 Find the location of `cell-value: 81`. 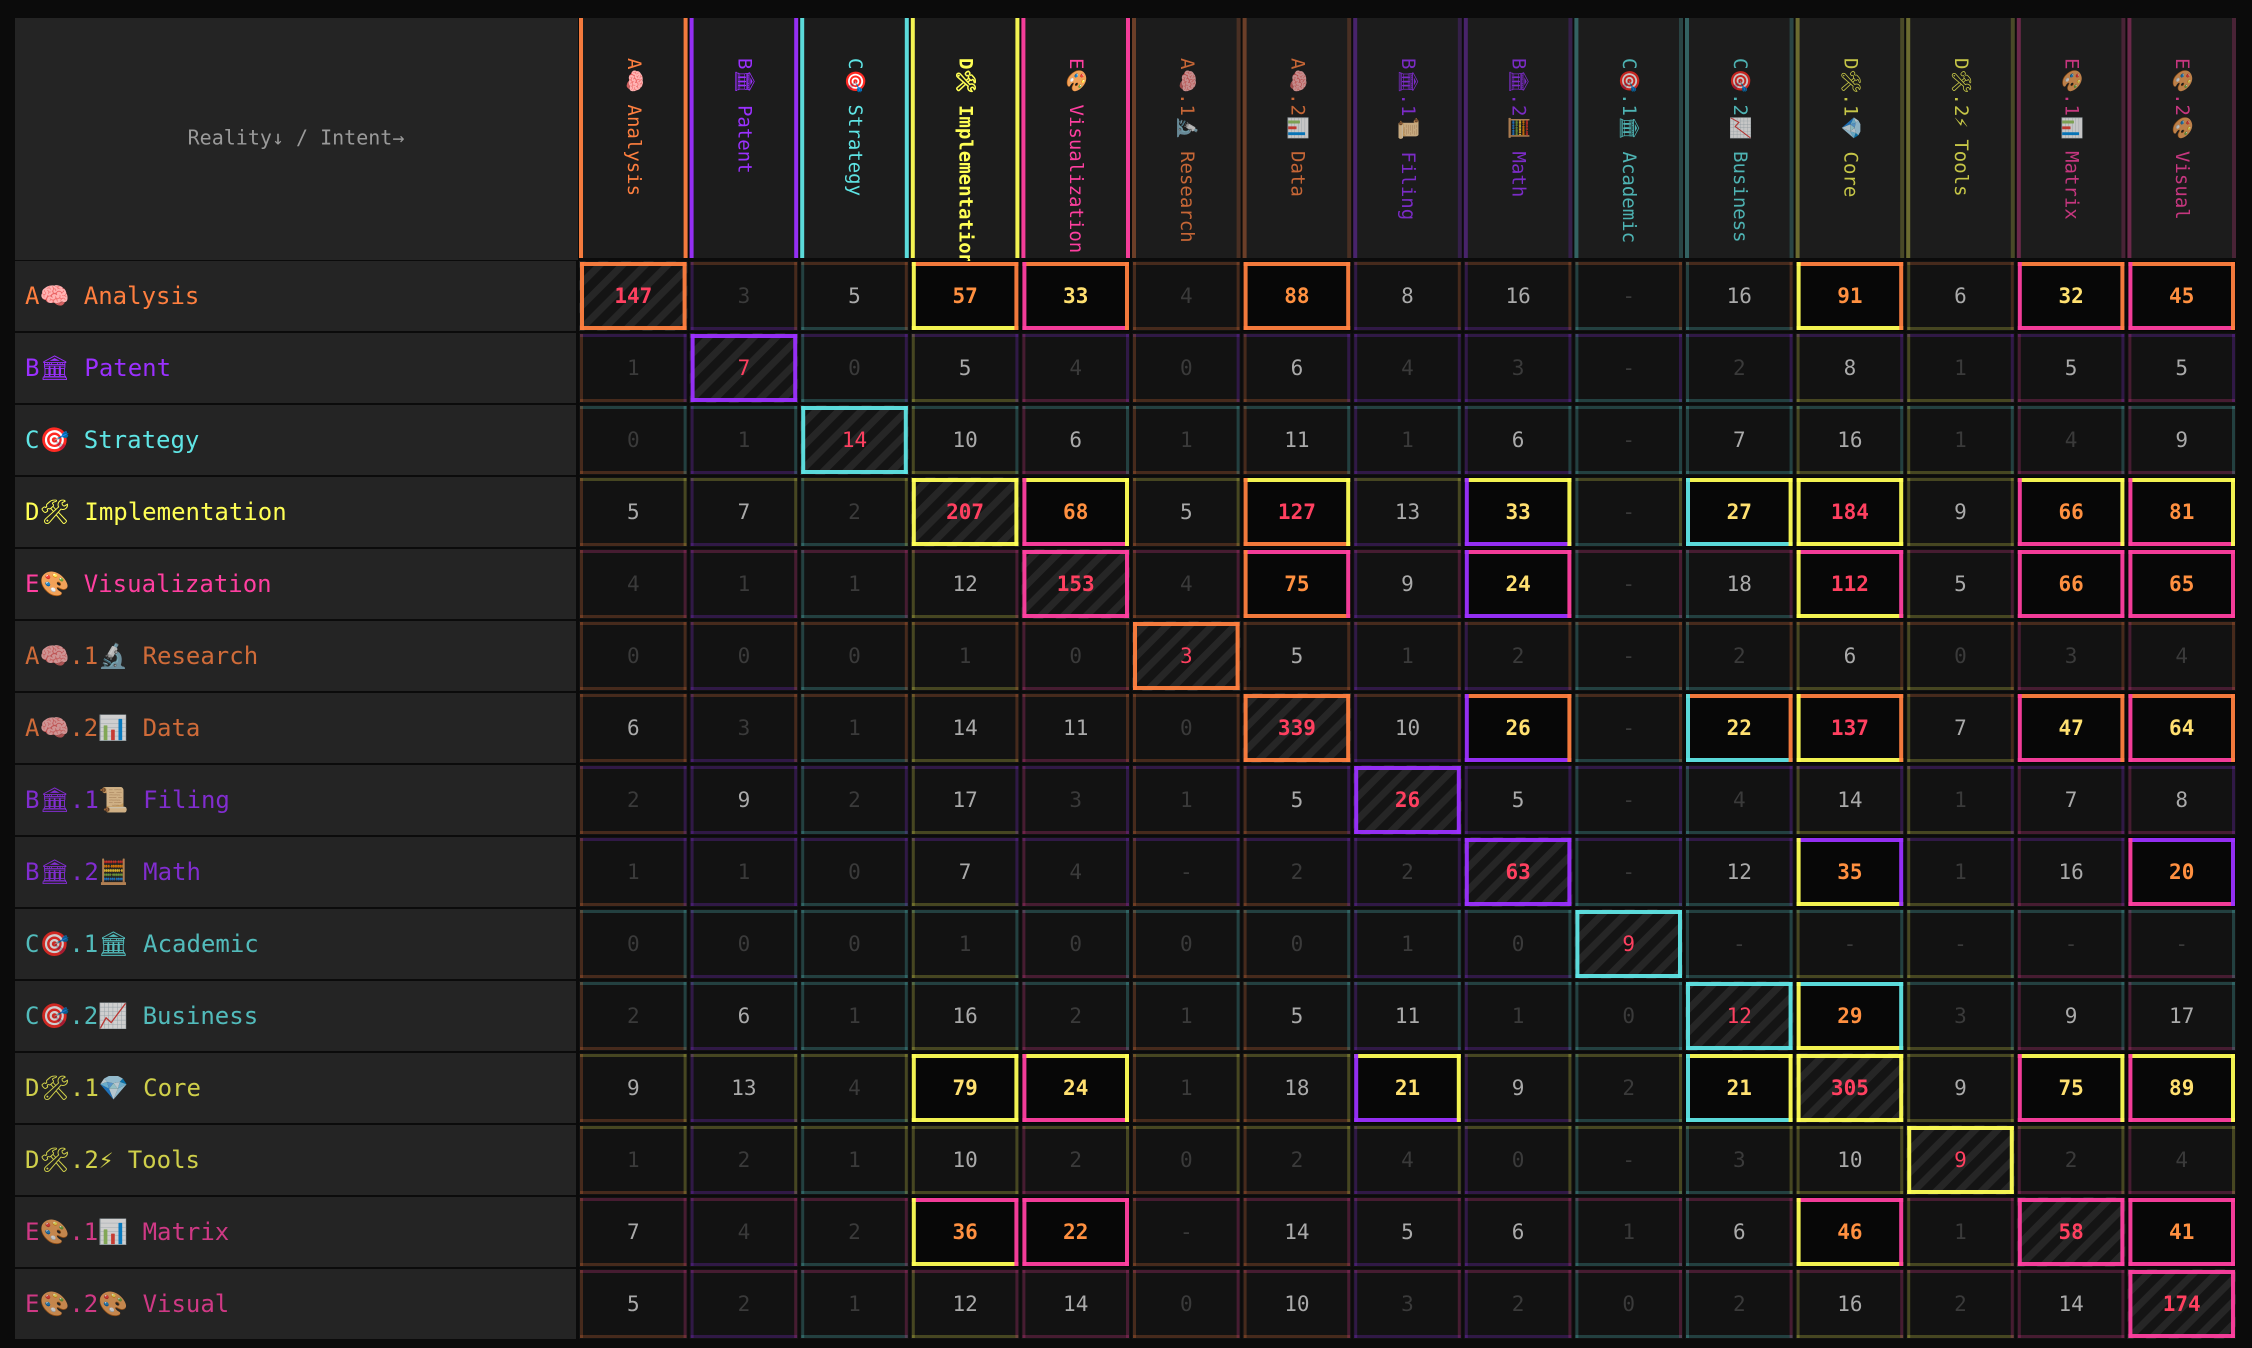

cell-value: 81 is located at coordinates (2181, 512).